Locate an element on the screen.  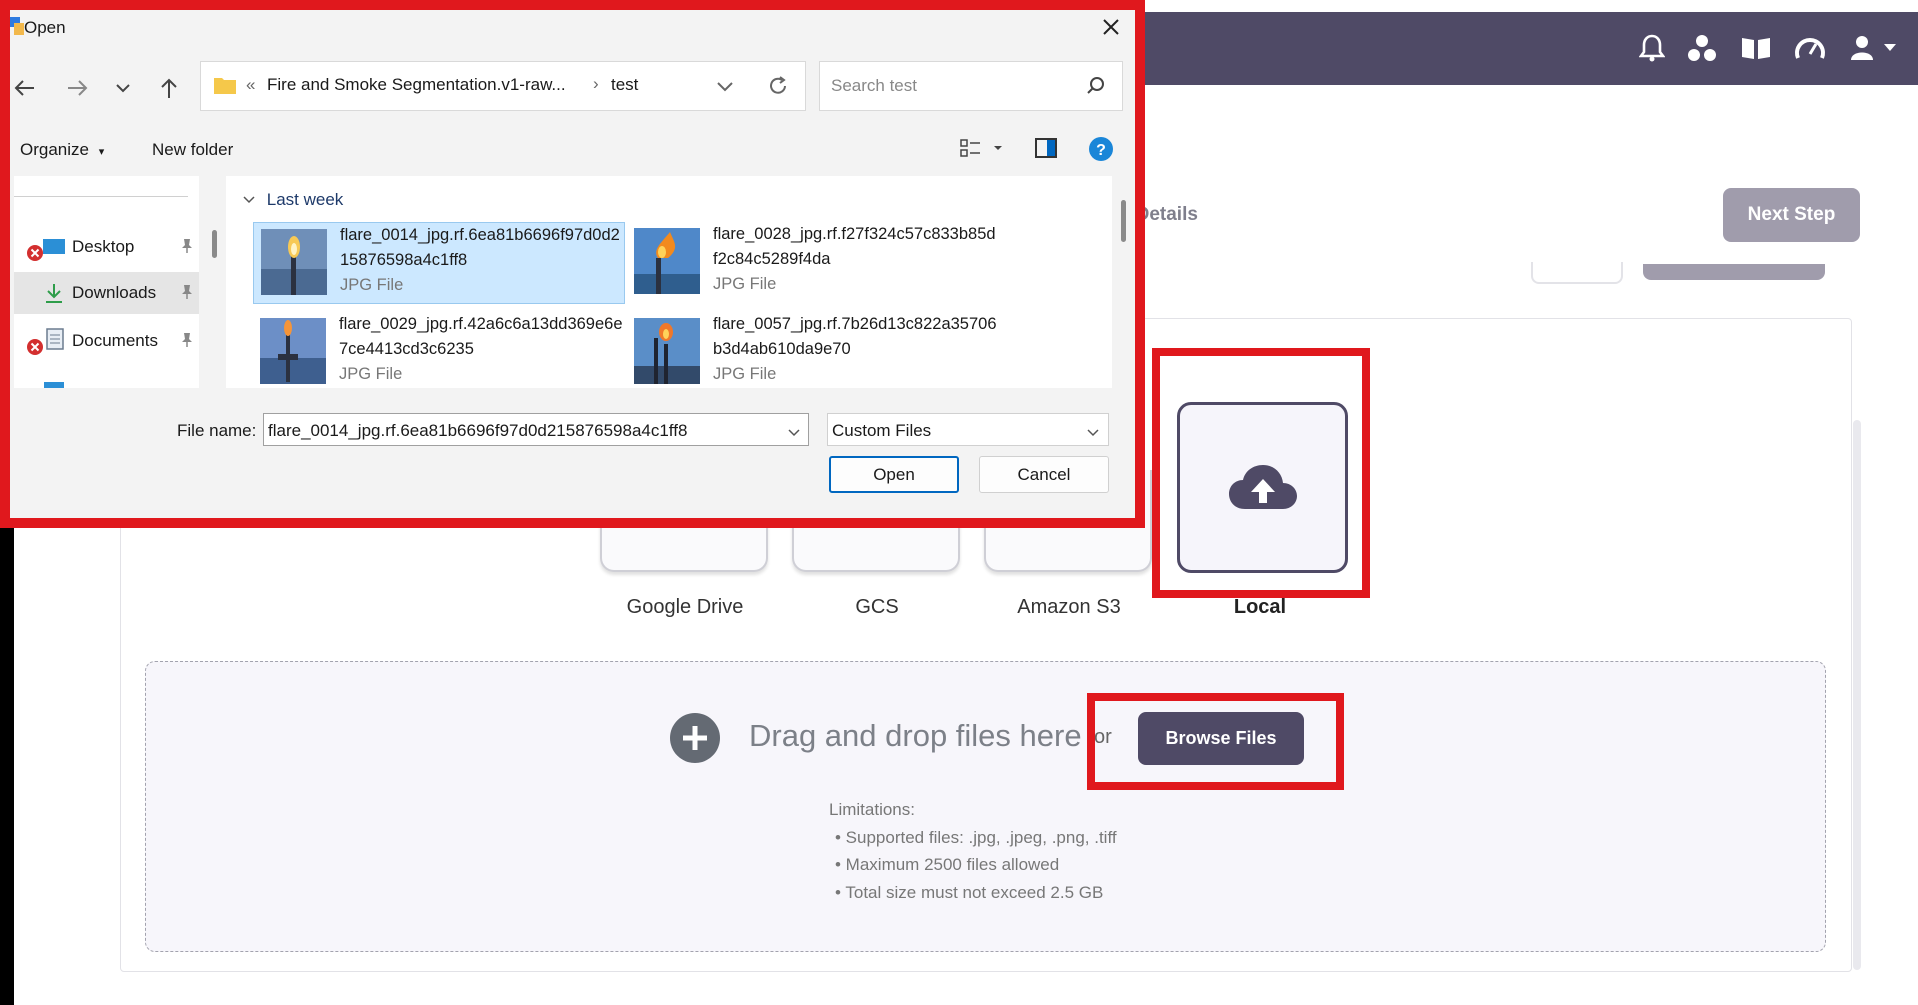
back-arrow-icon is located at coordinates (25, 88).